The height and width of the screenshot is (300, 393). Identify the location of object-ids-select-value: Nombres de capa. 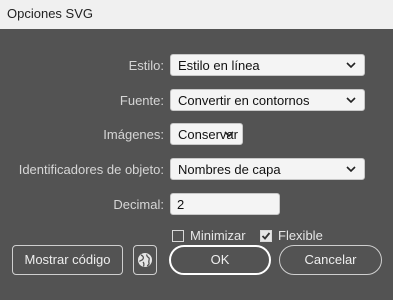
(229, 169).